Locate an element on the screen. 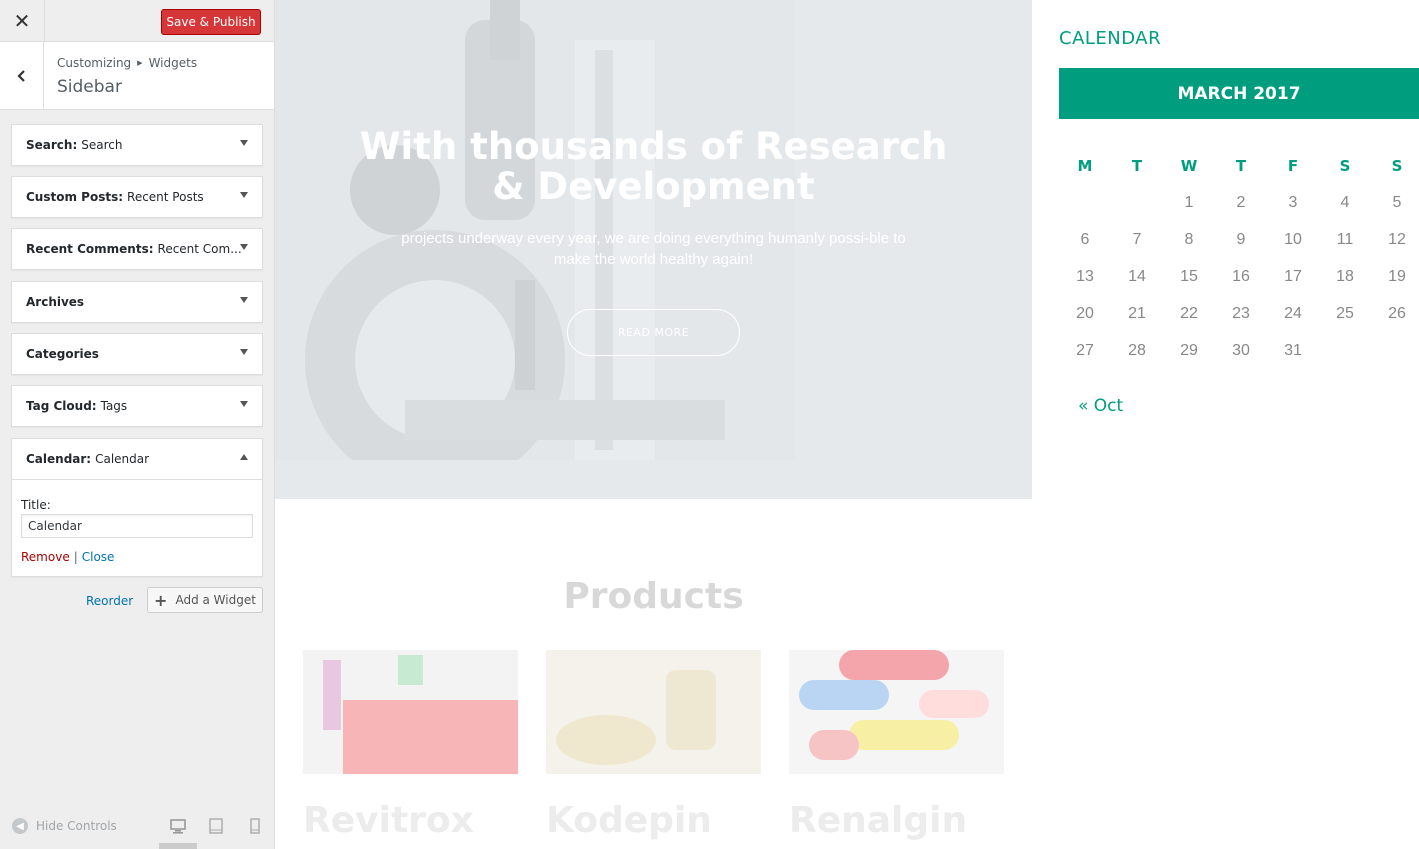  widget-type: Search: is located at coordinates (52, 145).